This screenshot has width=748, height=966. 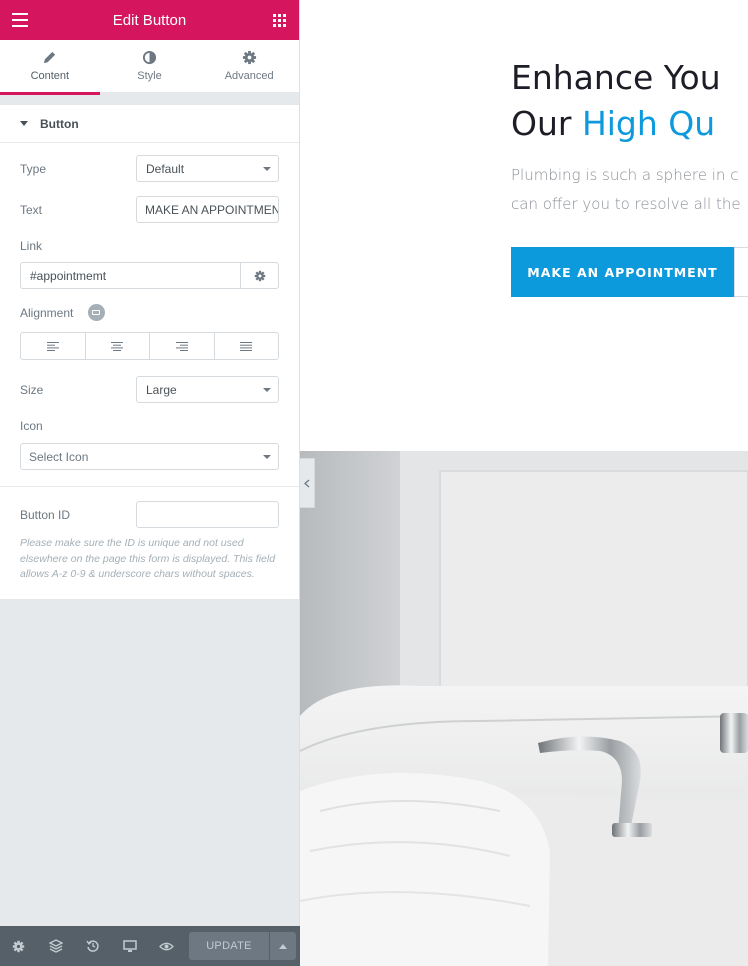 I want to click on responsive-icon, so click(x=129, y=945).